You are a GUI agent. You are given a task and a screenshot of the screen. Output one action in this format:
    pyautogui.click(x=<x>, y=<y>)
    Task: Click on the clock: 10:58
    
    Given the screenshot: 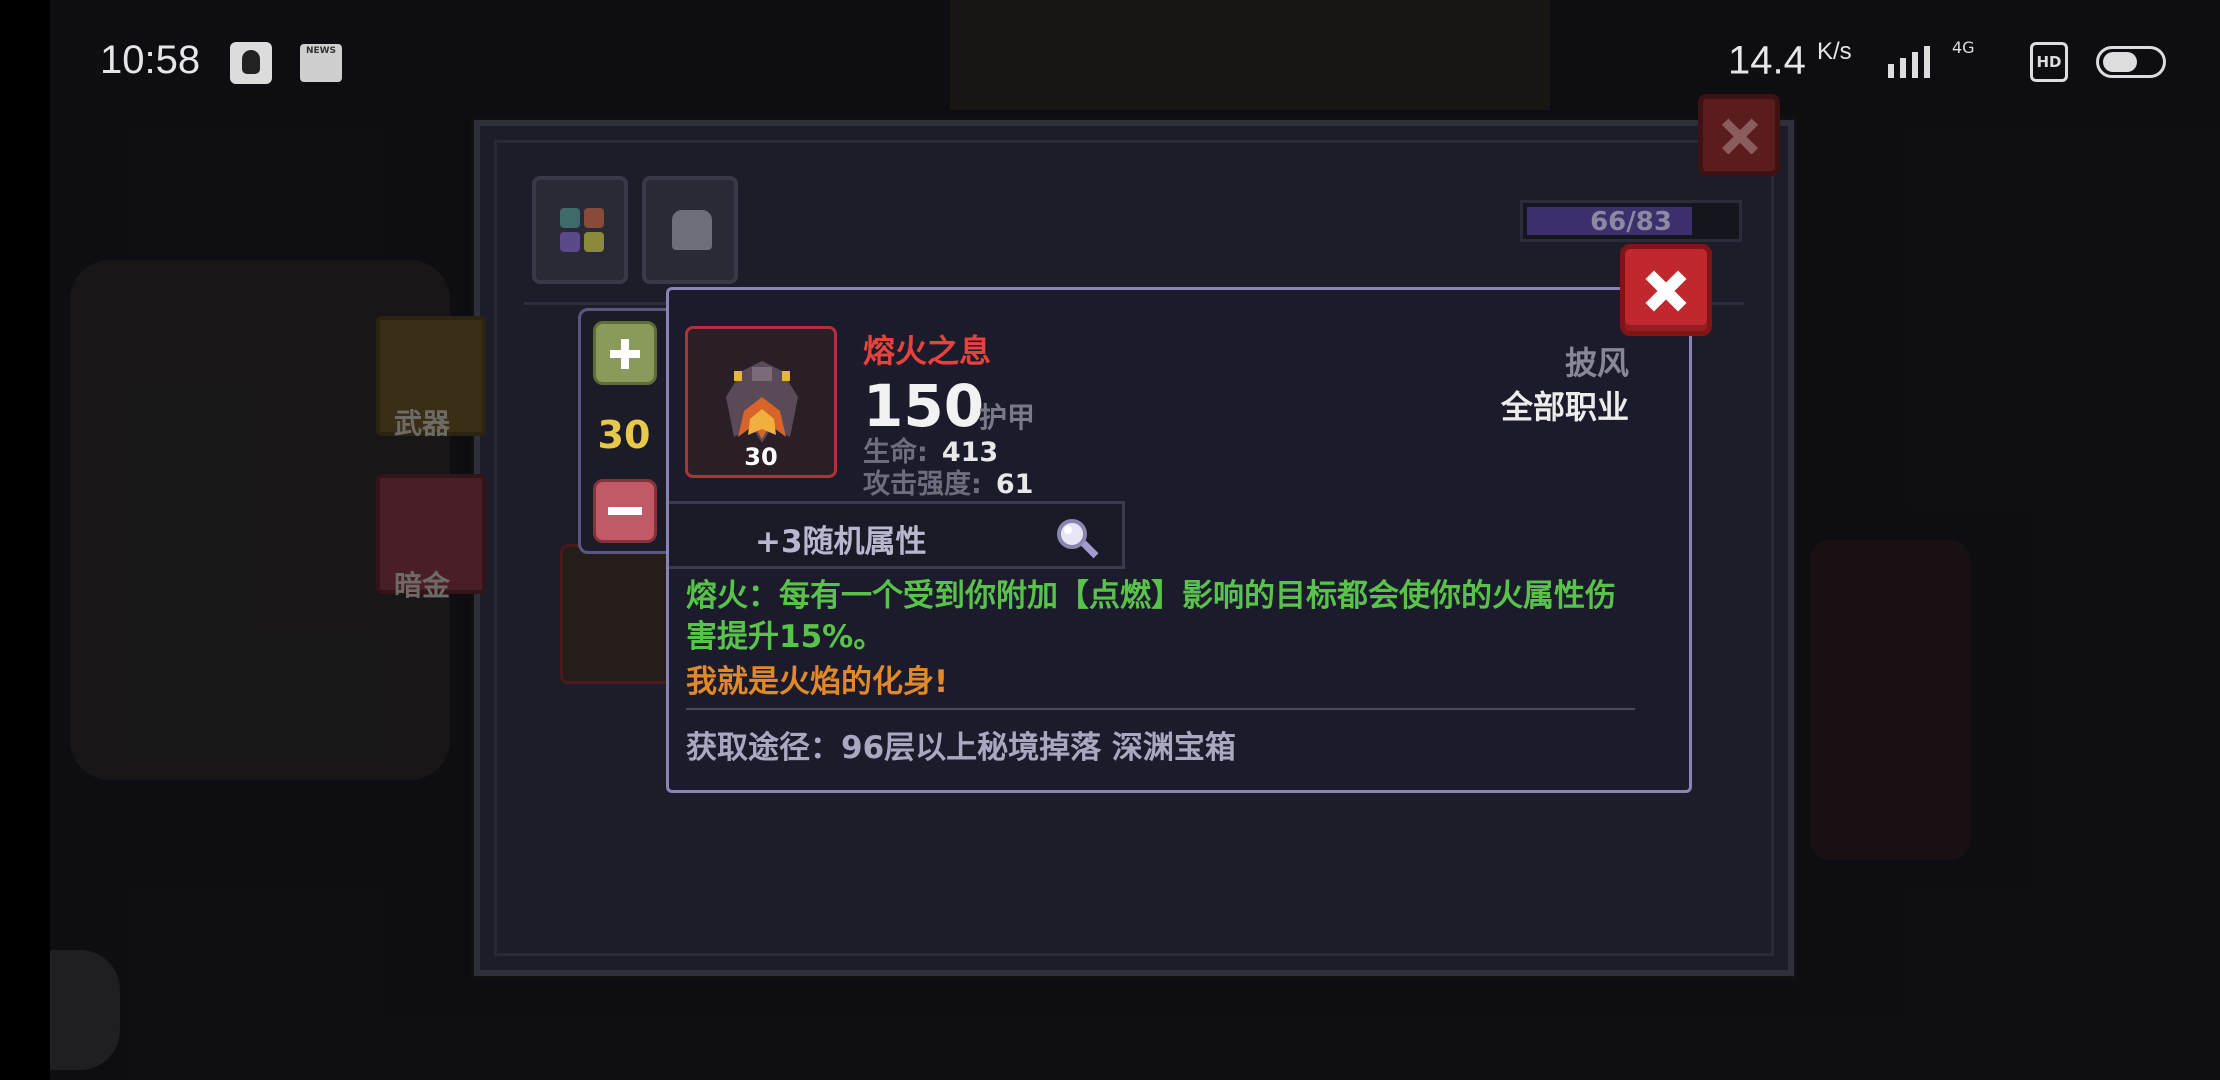 What is the action you would take?
    pyautogui.click(x=150, y=60)
    